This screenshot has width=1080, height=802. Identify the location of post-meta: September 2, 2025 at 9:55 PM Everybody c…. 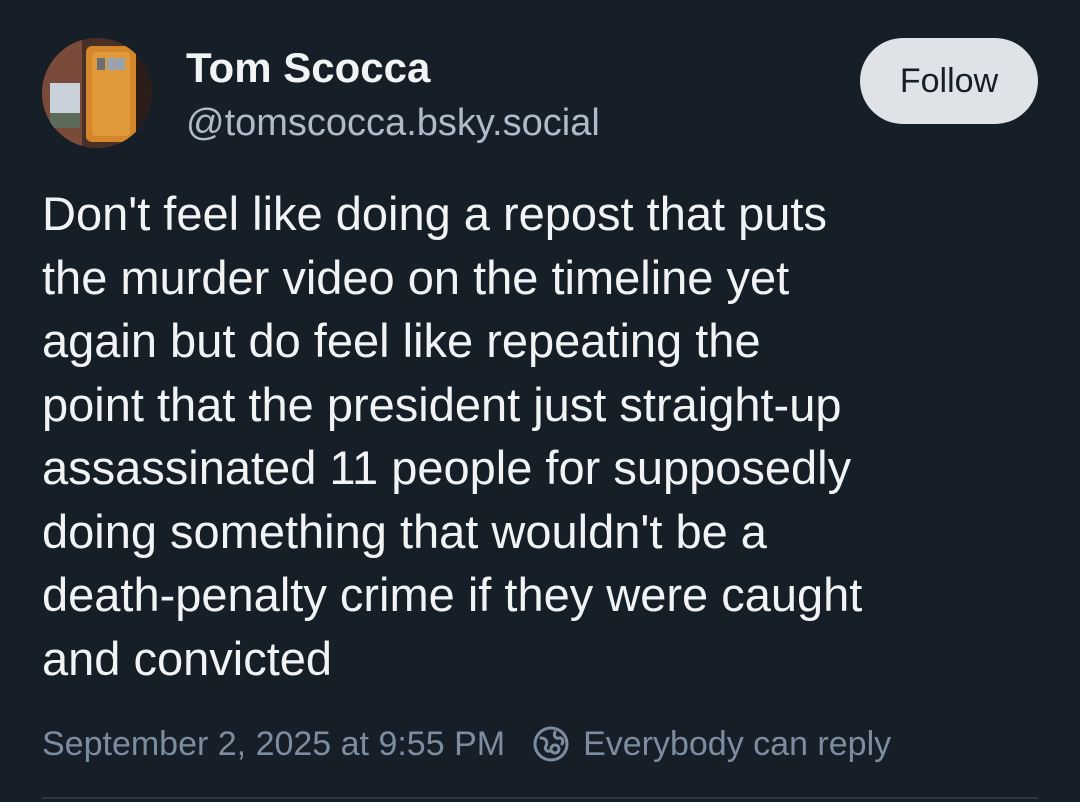
(466, 744).